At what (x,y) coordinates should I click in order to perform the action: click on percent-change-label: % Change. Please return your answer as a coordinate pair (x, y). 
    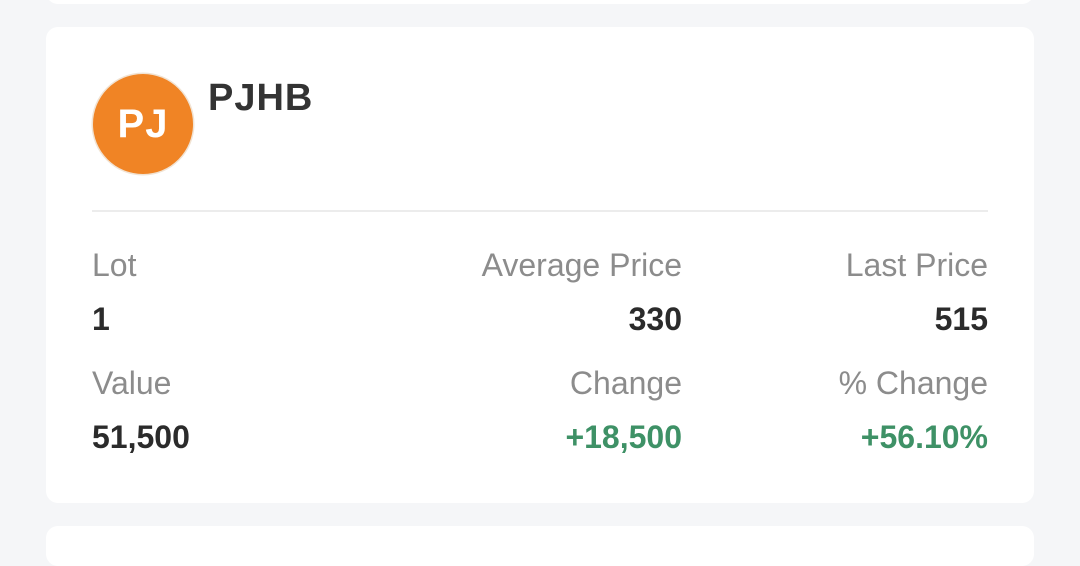
    Looking at the image, I should click on (913, 383).